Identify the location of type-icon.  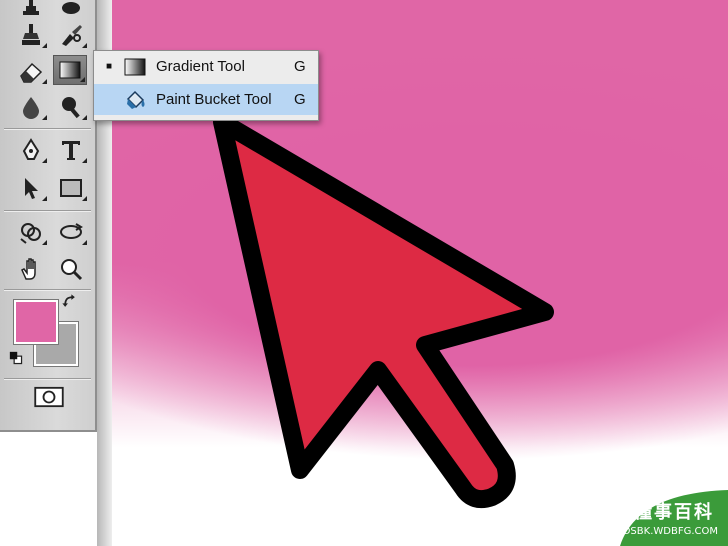
(71, 150).